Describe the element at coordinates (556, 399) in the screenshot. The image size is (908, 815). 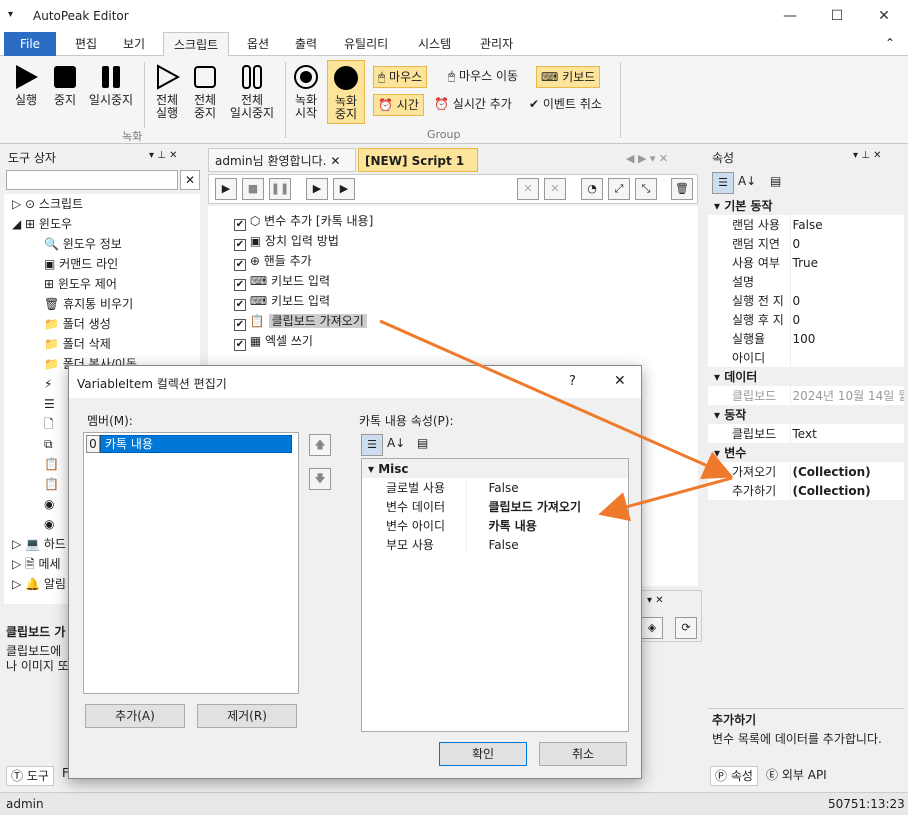
I see `arrow-to-collection` at that location.